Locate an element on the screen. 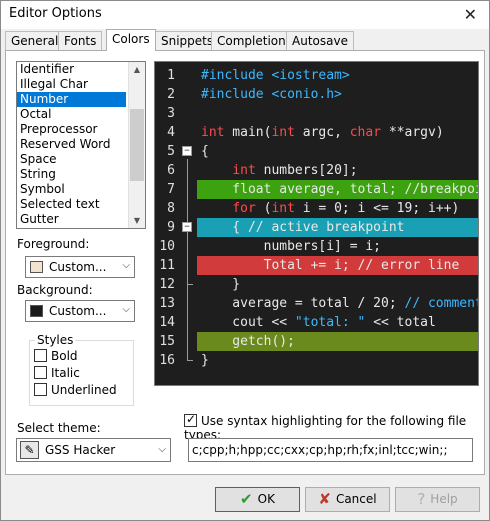 This screenshot has height=521, width=490. styles-group-title: Styles is located at coordinates (55, 340).